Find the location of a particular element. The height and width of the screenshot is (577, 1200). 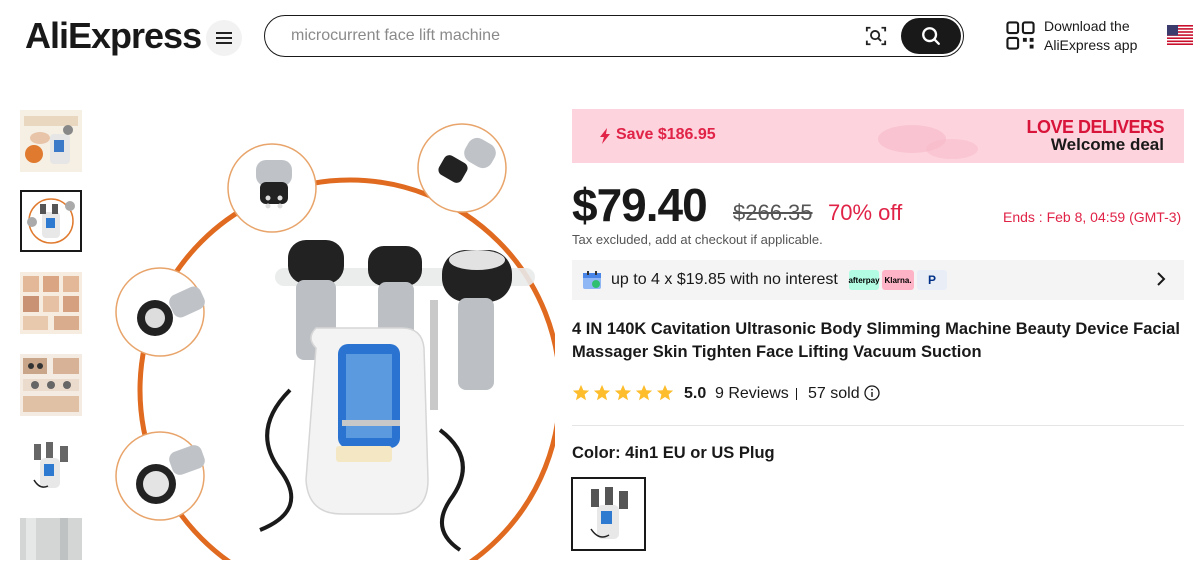

menu-button is located at coordinates (224, 38).